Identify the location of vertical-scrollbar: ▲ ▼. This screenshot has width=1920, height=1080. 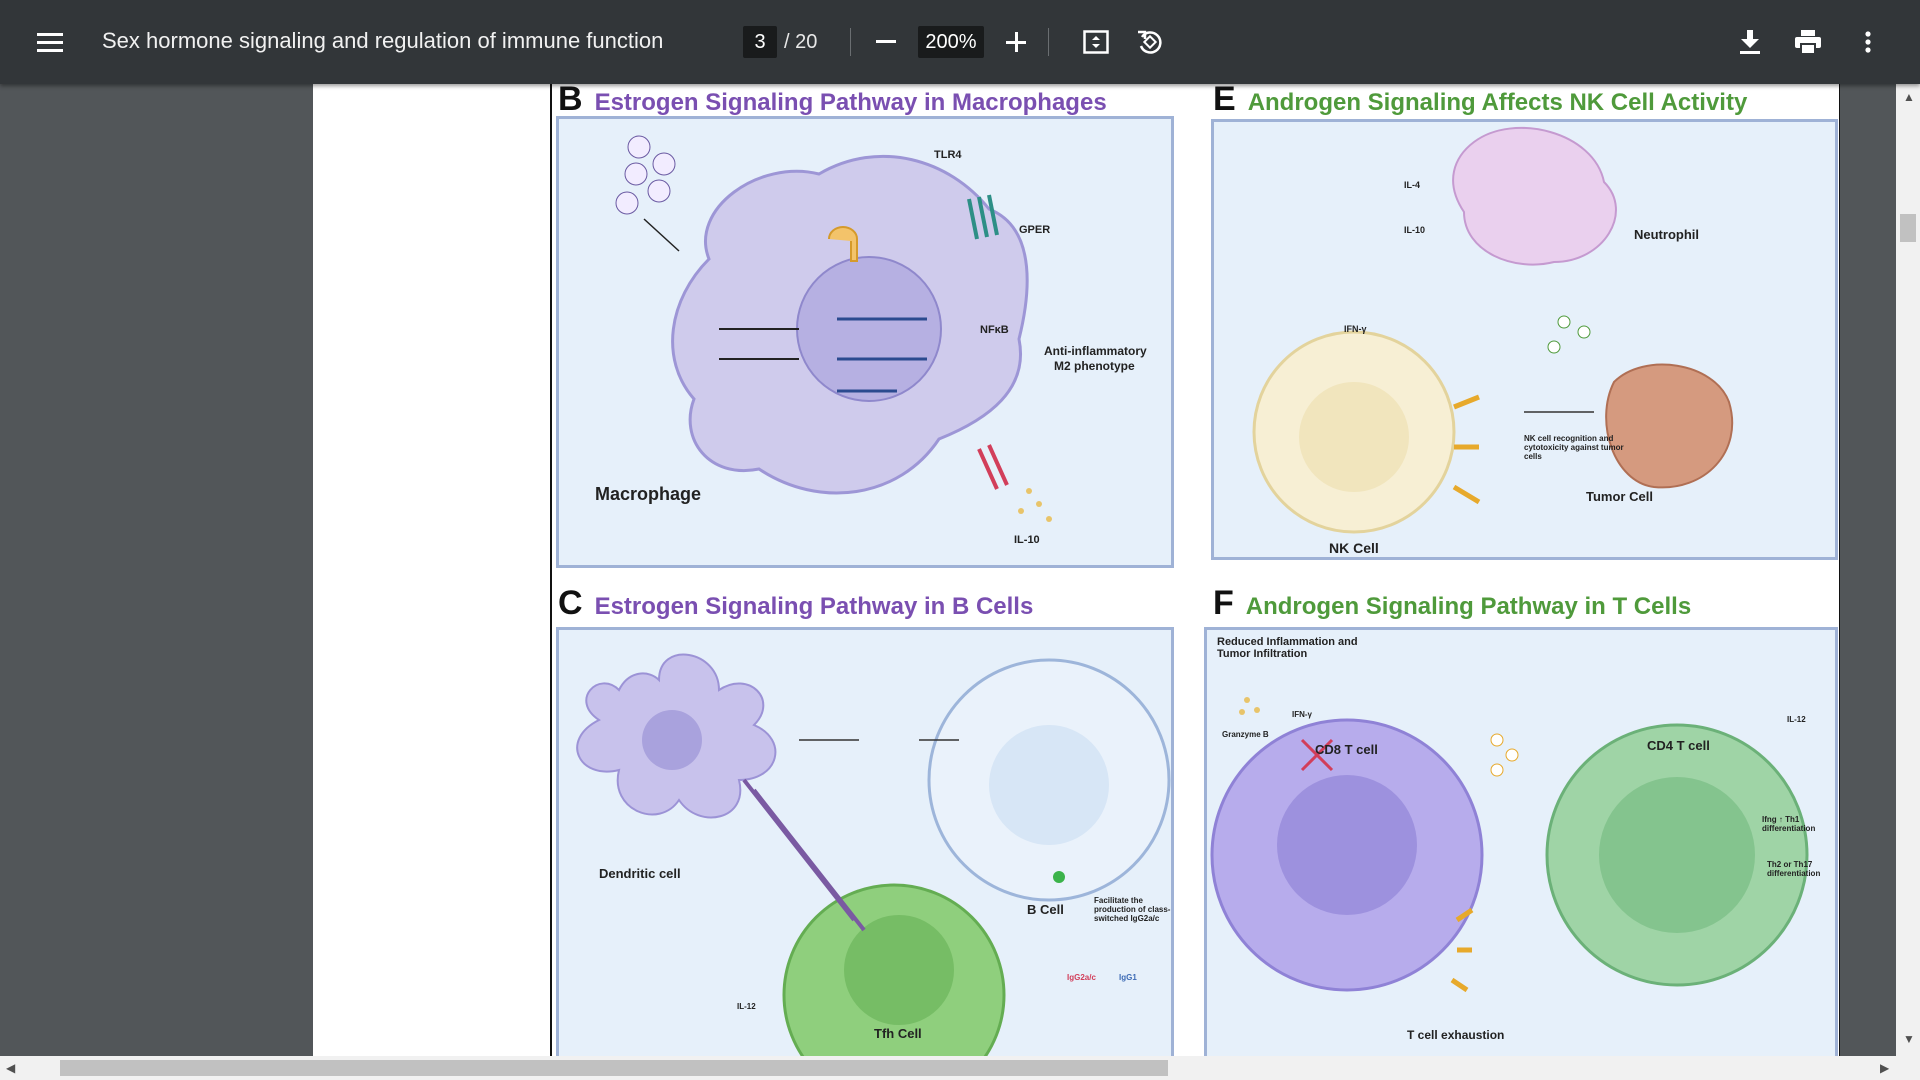
(1908, 570).